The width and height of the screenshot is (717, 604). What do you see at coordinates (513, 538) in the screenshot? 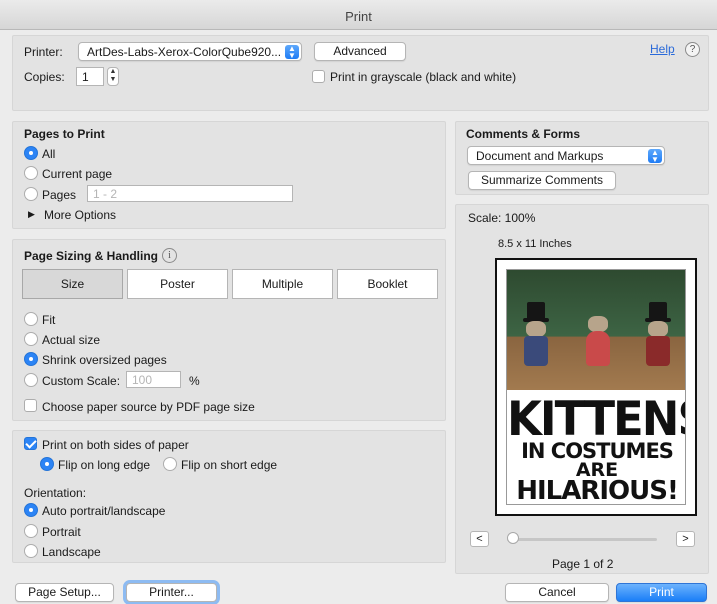
I see `page-slider-knob` at bounding box center [513, 538].